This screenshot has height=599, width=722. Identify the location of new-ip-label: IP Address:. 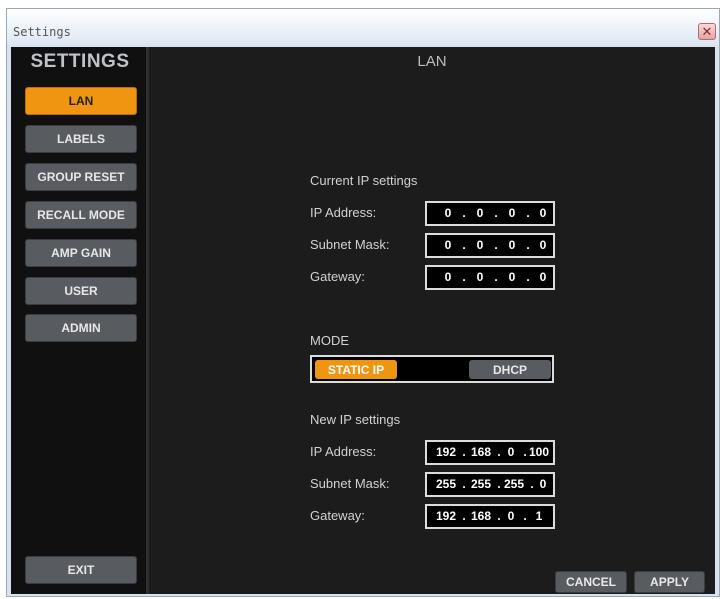
(343, 451).